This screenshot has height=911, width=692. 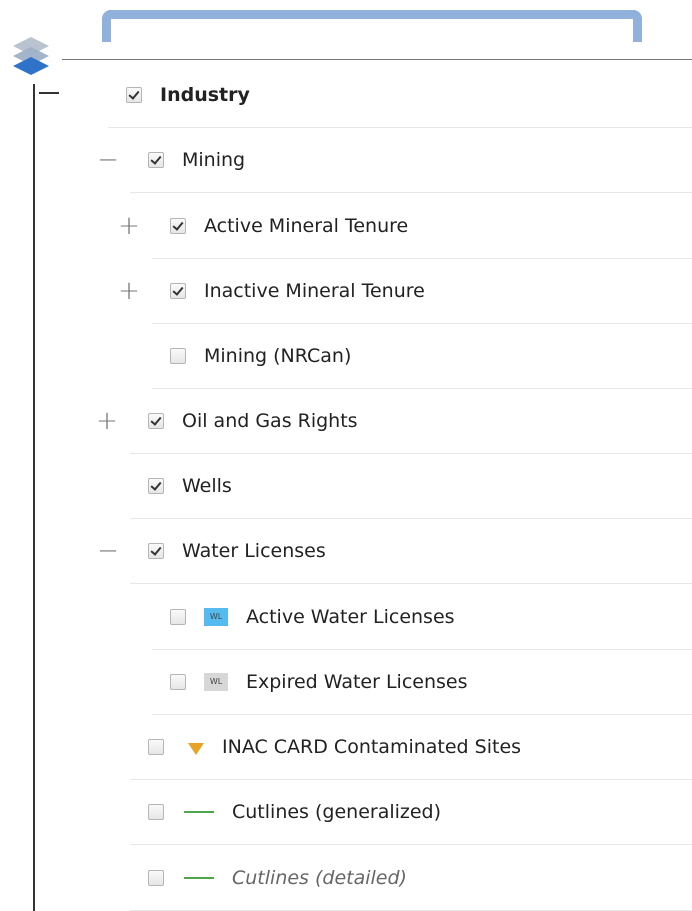 What do you see at coordinates (134, 95) in the screenshot?
I see `industry-checkbox` at bounding box center [134, 95].